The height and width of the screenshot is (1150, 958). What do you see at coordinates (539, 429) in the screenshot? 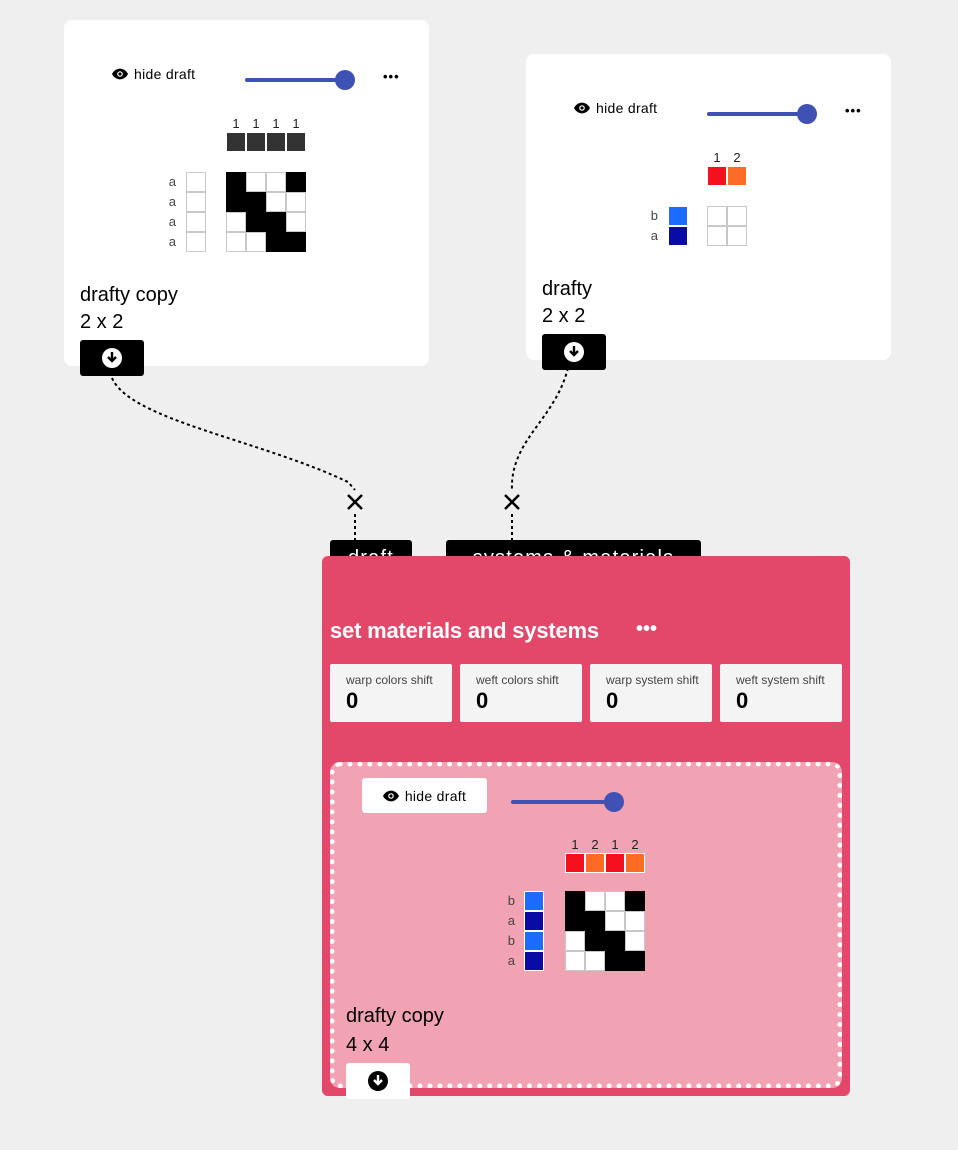
I see `wire-systems` at bounding box center [539, 429].